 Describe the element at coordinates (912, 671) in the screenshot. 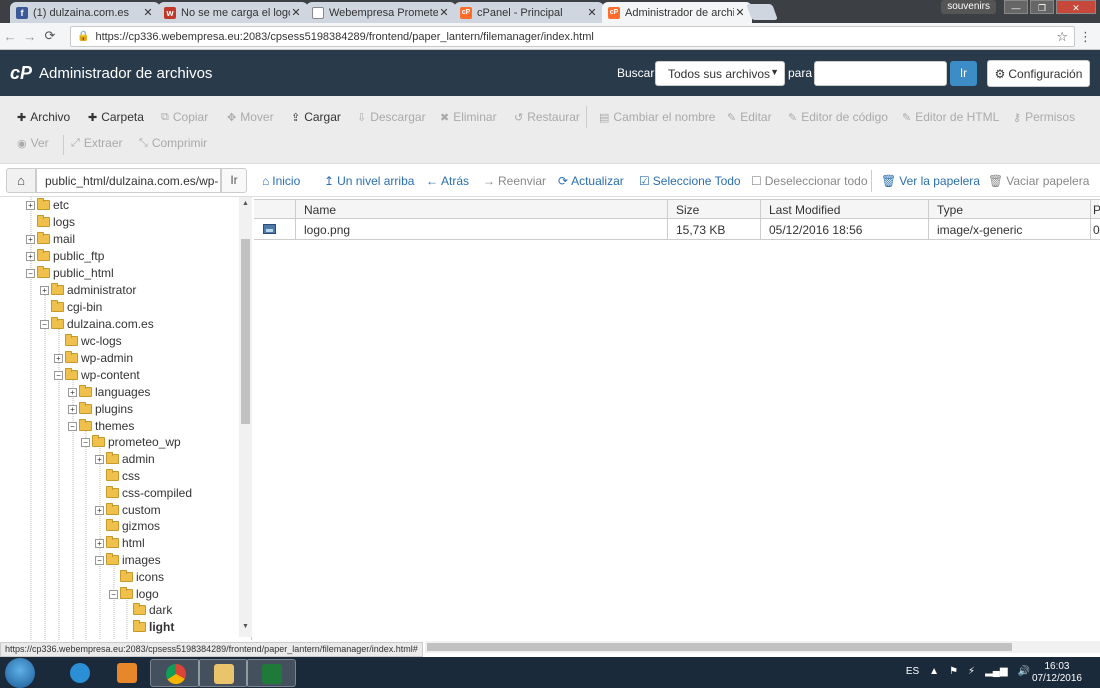

I see `language-indicator: ES` at that location.